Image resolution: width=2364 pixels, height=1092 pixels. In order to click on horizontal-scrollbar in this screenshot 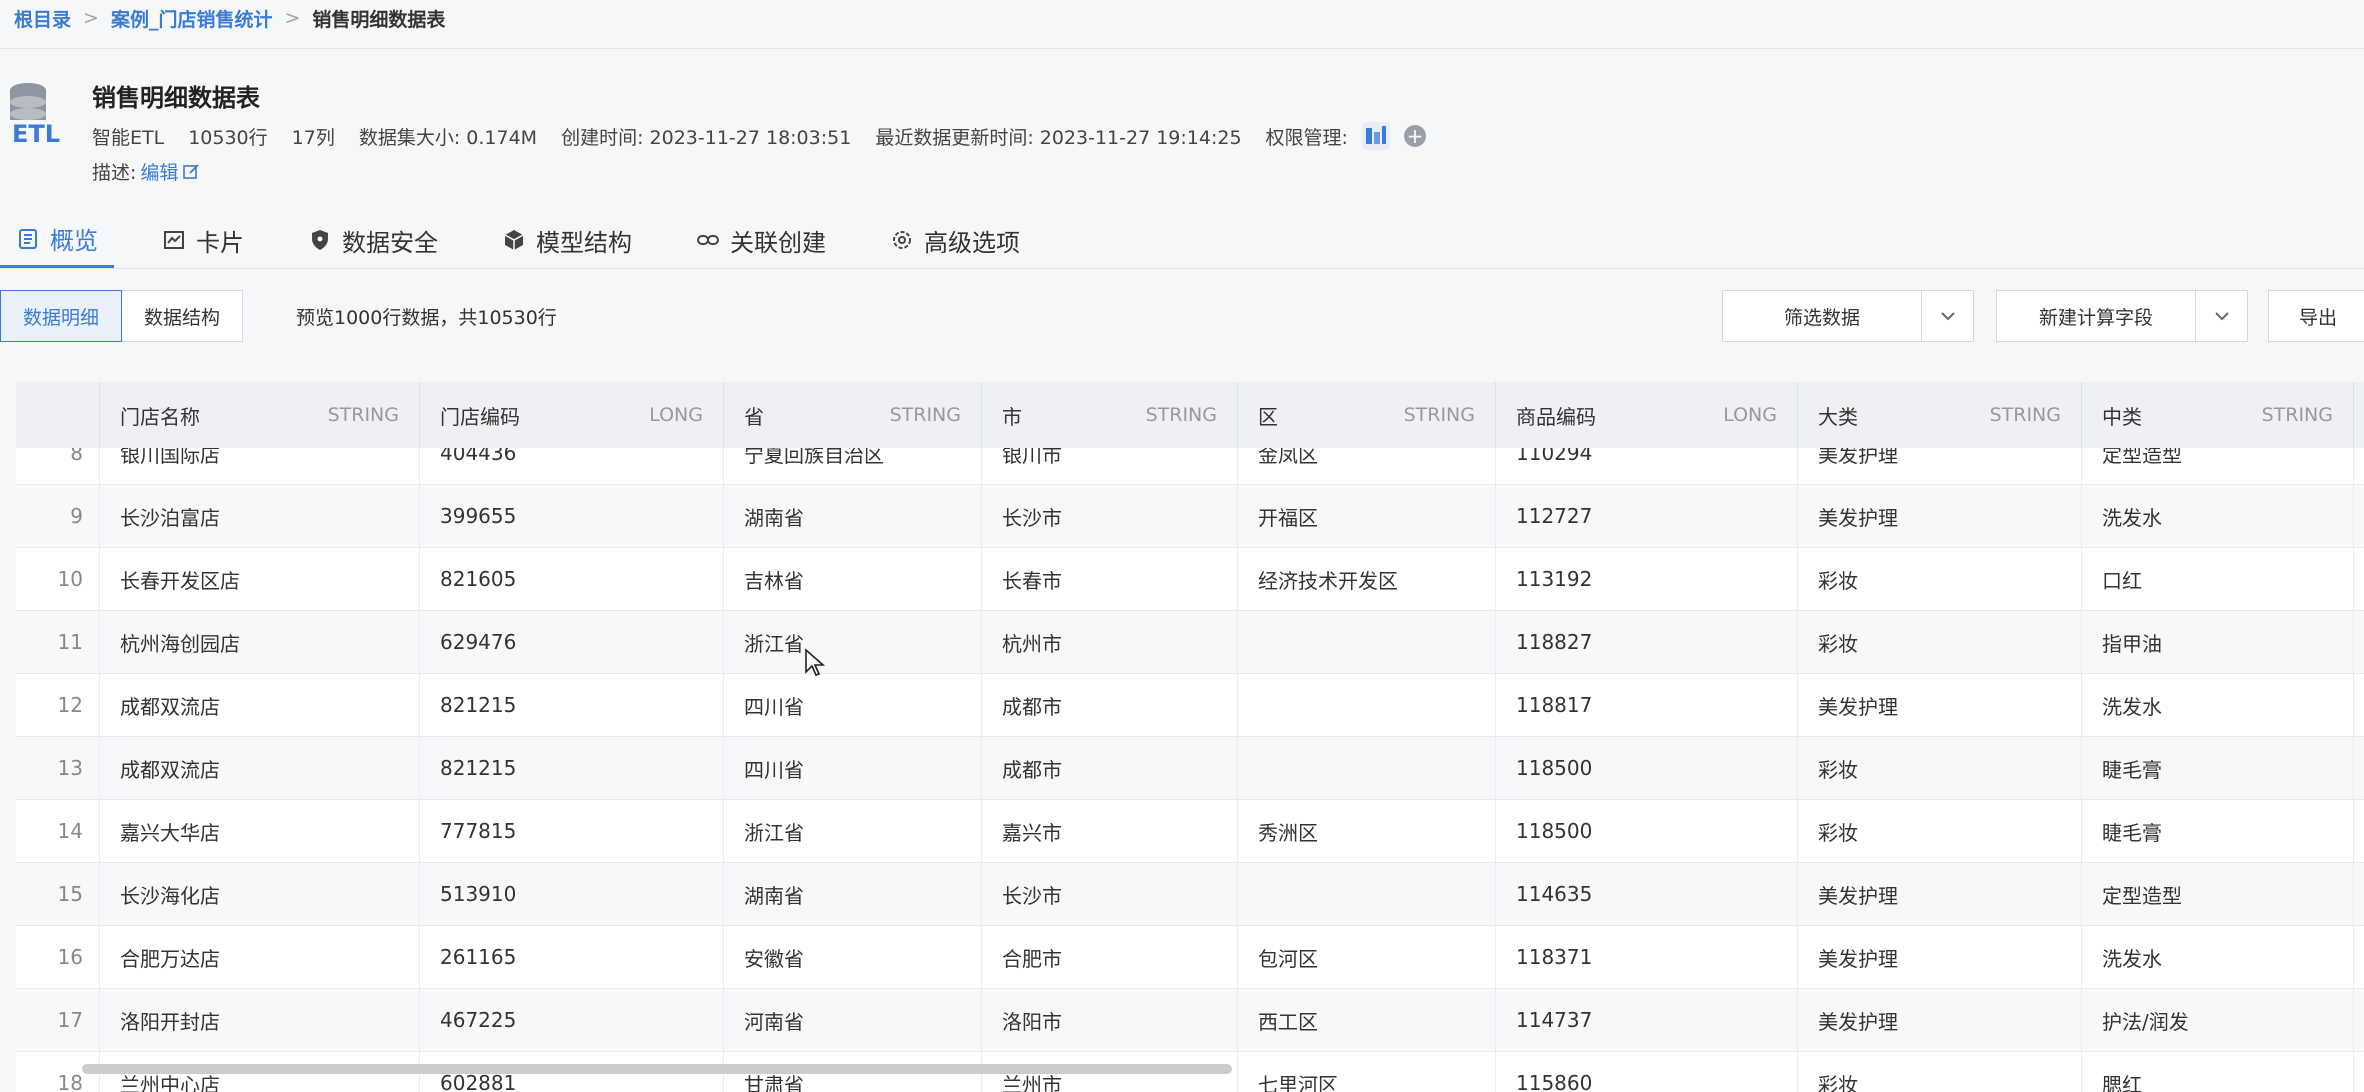, I will do `click(657, 1069)`.